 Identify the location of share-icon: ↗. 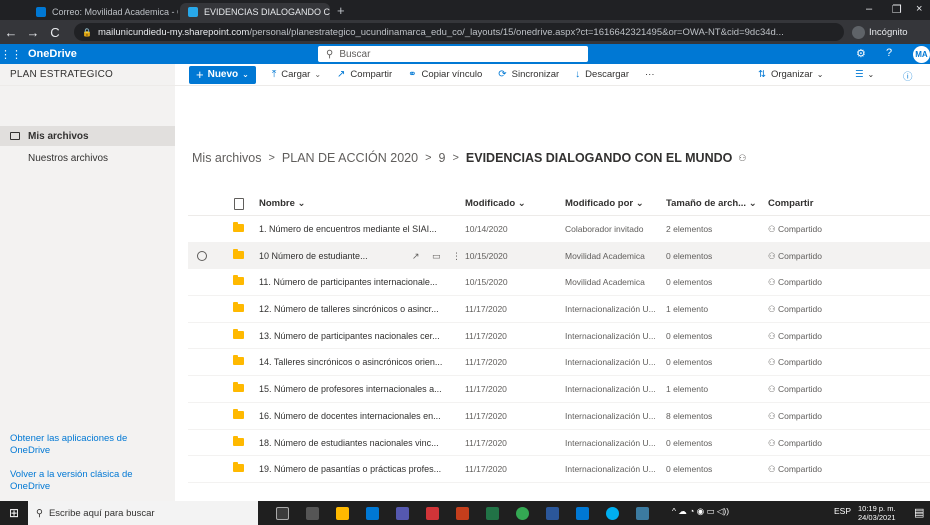
(416, 256).